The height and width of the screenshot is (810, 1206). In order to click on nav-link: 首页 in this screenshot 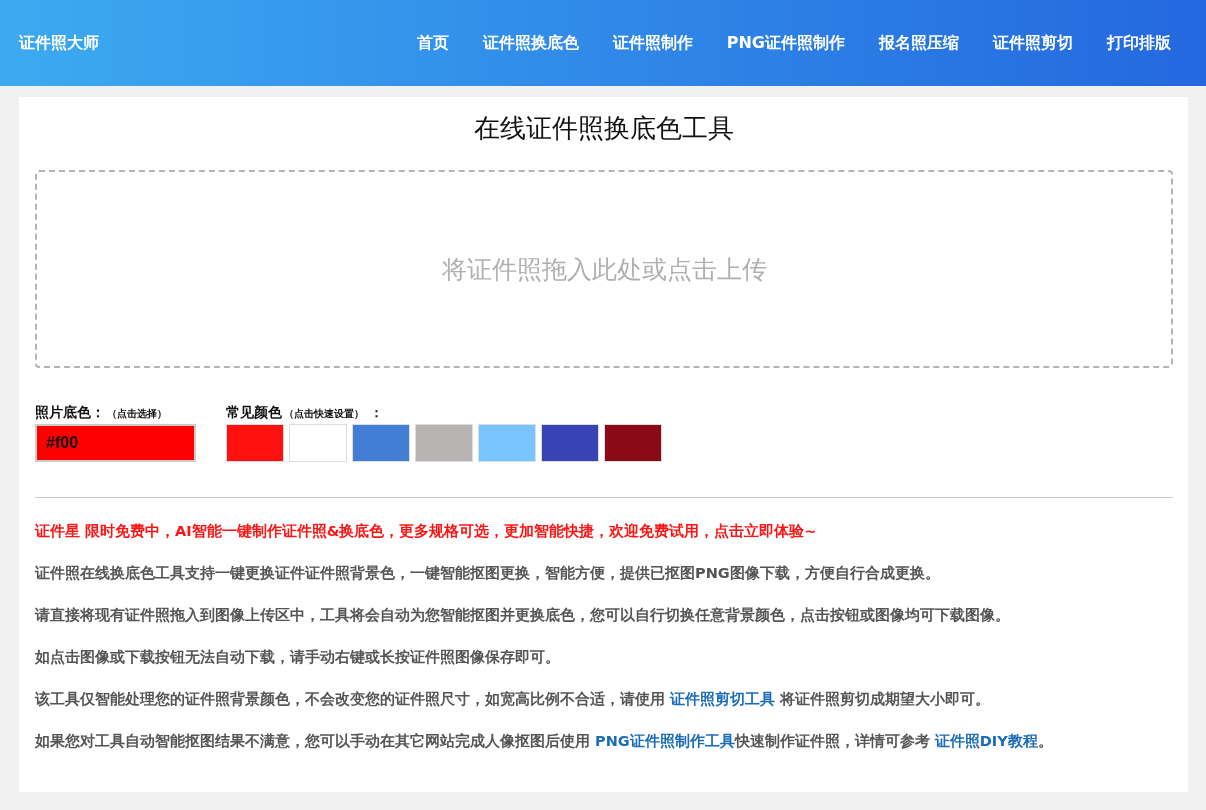, I will do `click(432, 43)`.